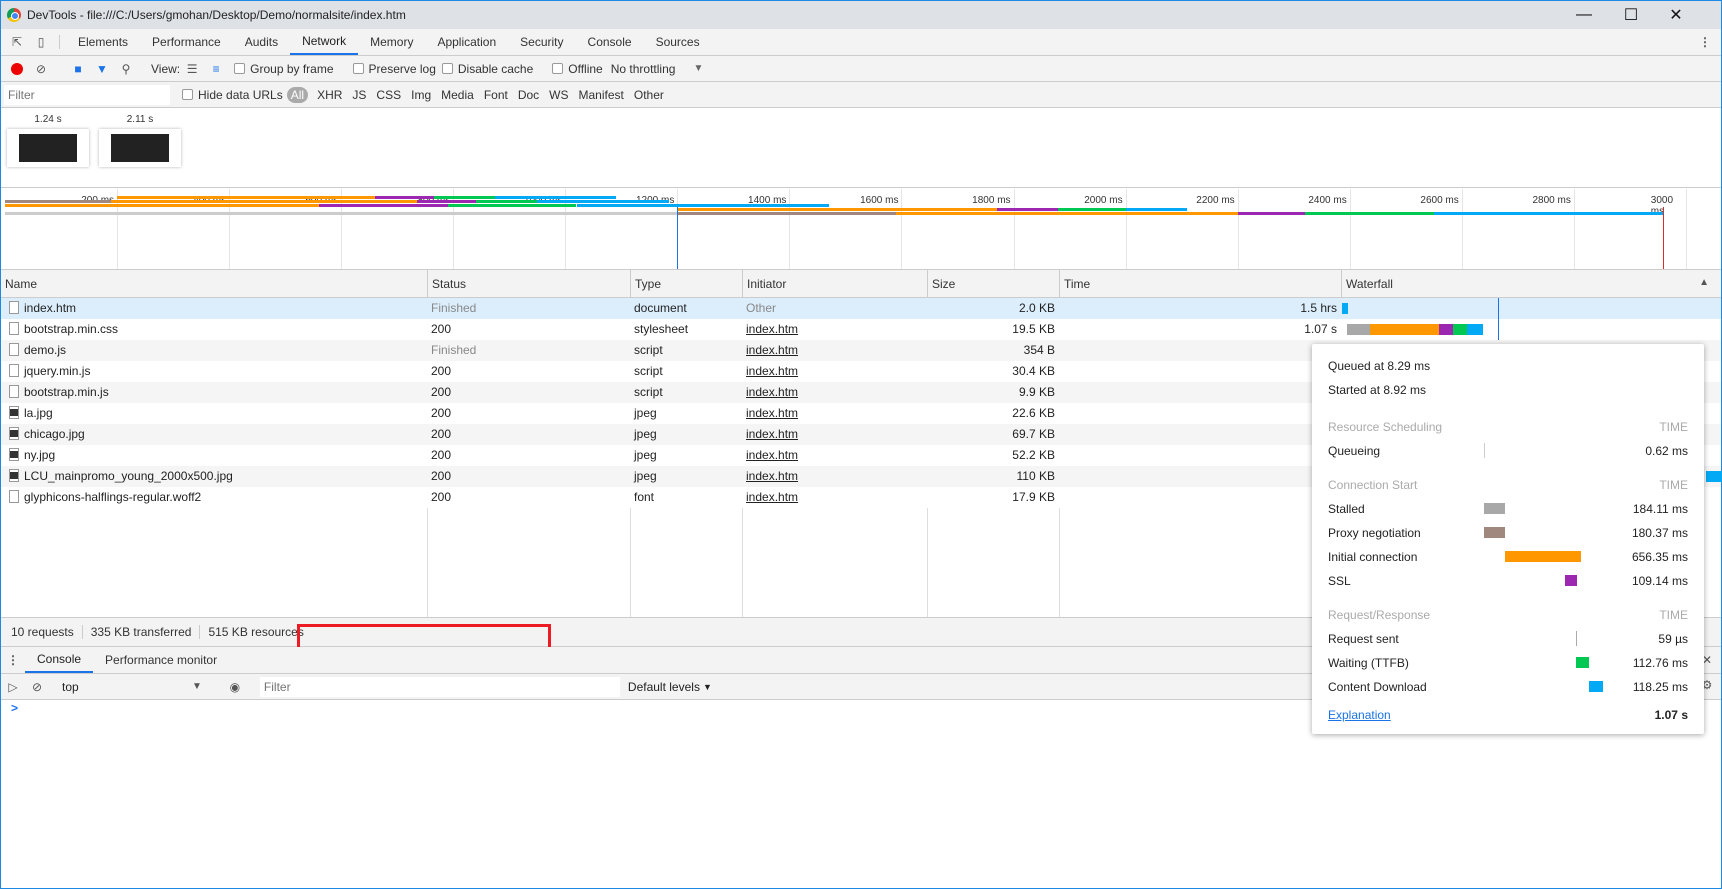 The height and width of the screenshot is (889, 1722). Describe the element at coordinates (358, 68) in the screenshot. I see `preserve-log-checkbox` at that location.